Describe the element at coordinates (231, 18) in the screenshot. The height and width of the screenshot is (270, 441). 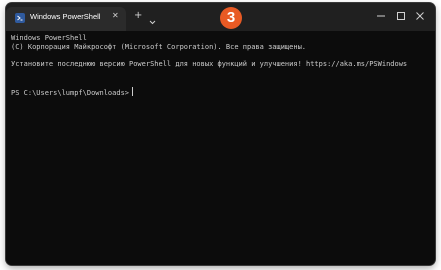
I see `step-number-badge: 3` at that location.